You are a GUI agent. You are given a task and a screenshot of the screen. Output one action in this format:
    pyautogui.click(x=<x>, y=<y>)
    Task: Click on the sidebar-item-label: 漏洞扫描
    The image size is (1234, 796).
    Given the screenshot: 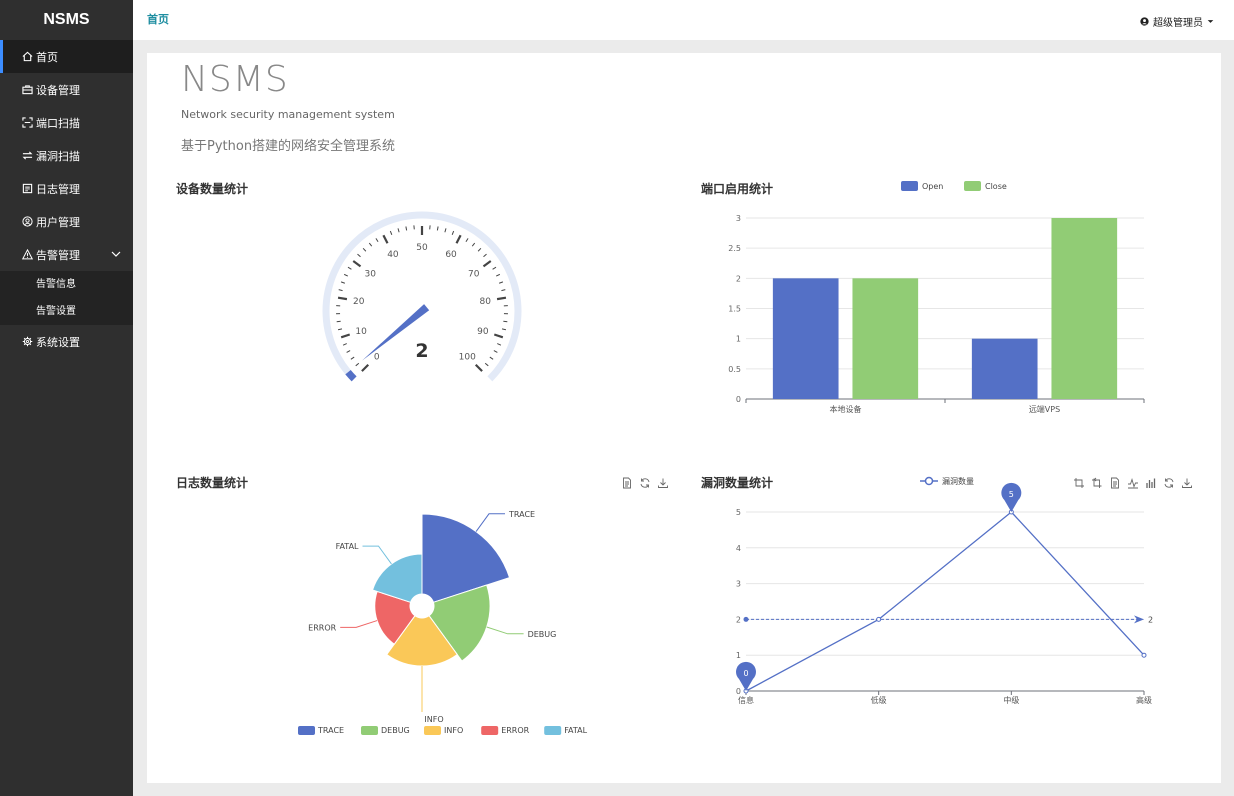 What is the action you would take?
    pyautogui.click(x=58, y=156)
    